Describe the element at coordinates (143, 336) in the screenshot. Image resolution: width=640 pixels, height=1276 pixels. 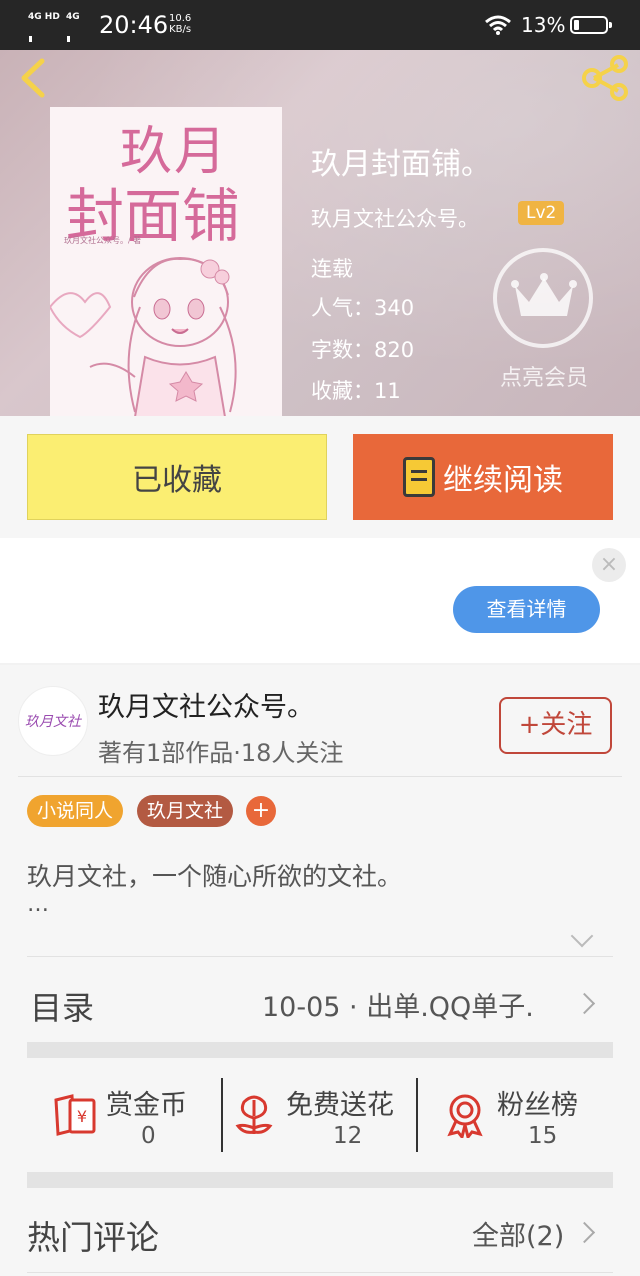
I see `cover-illustration` at that location.